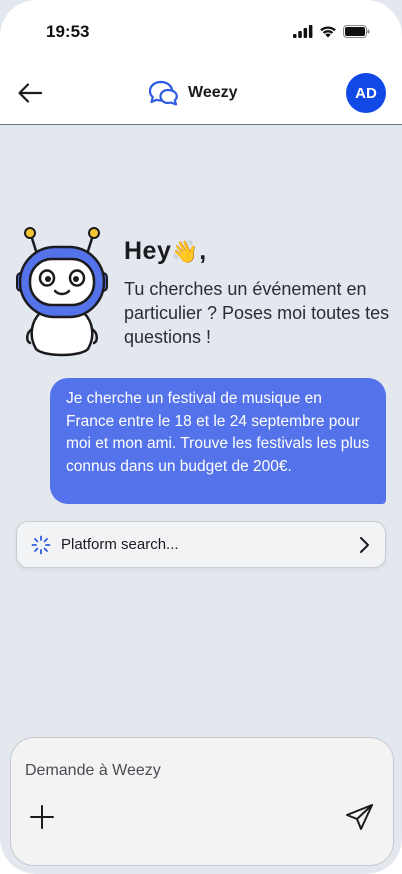  I want to click on status-icons, so click(331, 31).